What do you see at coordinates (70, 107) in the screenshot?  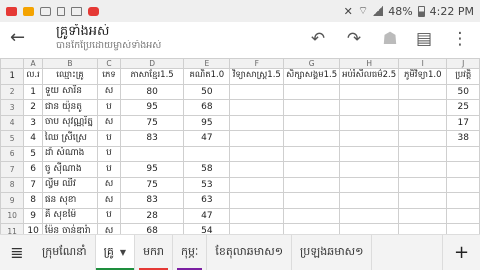 I see `table-cell: ជាន យ៉ុនតូ` at bounding box center [70, 107].